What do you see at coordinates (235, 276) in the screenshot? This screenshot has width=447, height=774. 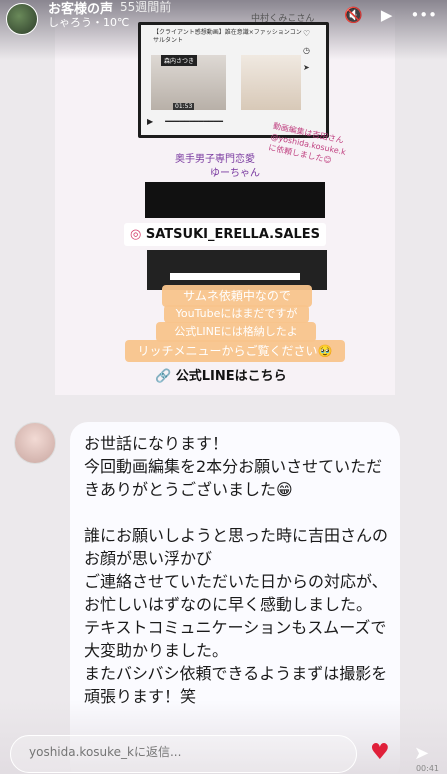 I see `pink-text-strip` at bounding box center [235, 276].